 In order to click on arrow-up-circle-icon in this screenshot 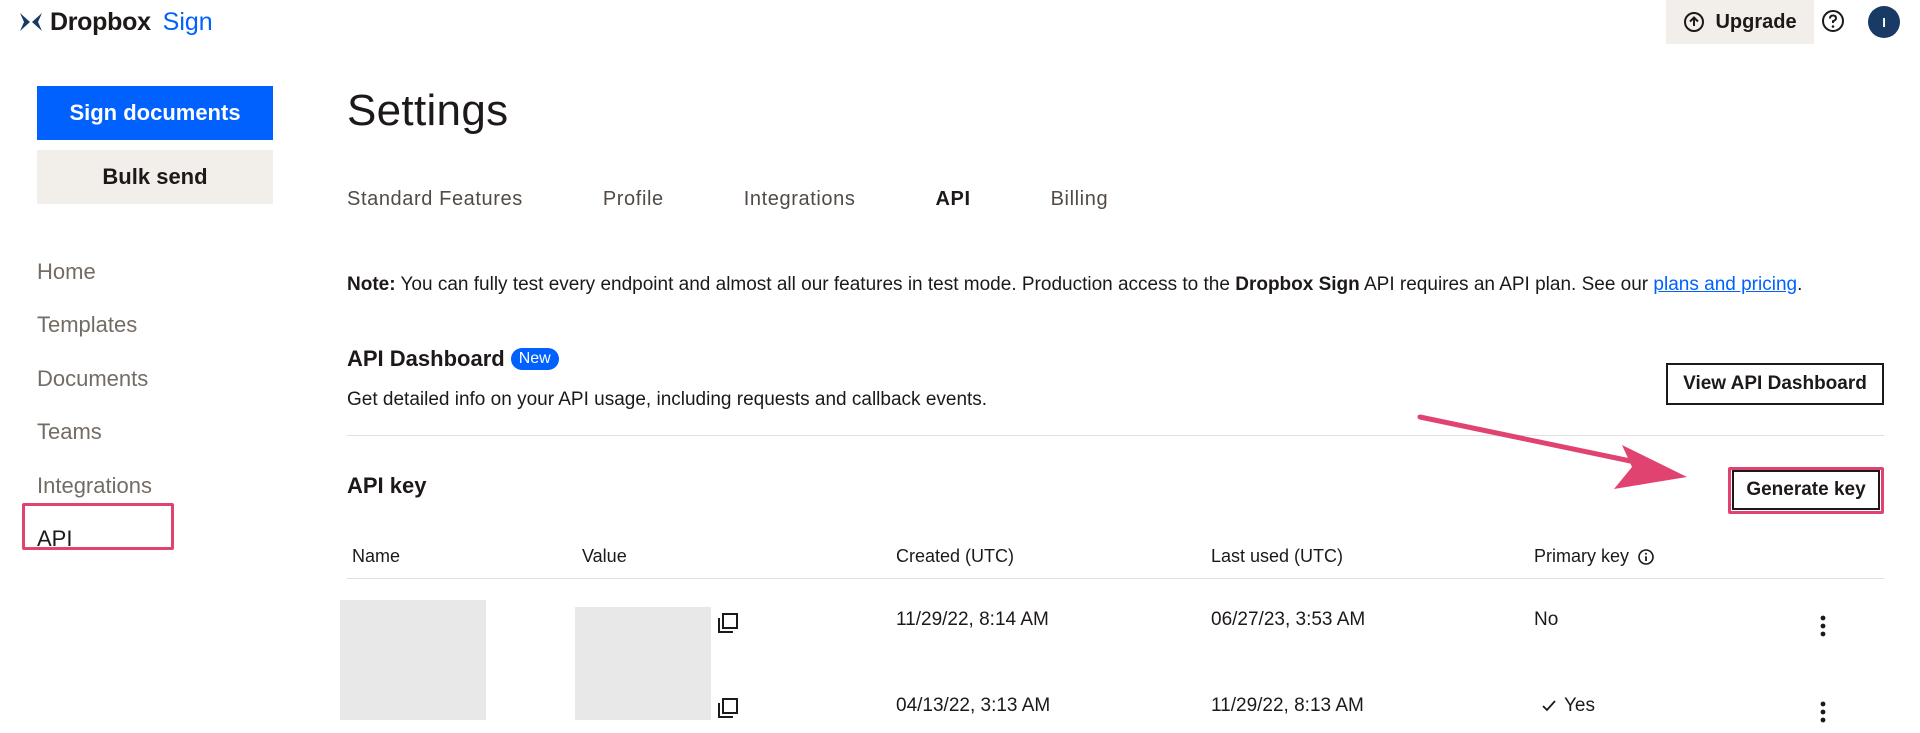, I will do `click(1694, 22)`.